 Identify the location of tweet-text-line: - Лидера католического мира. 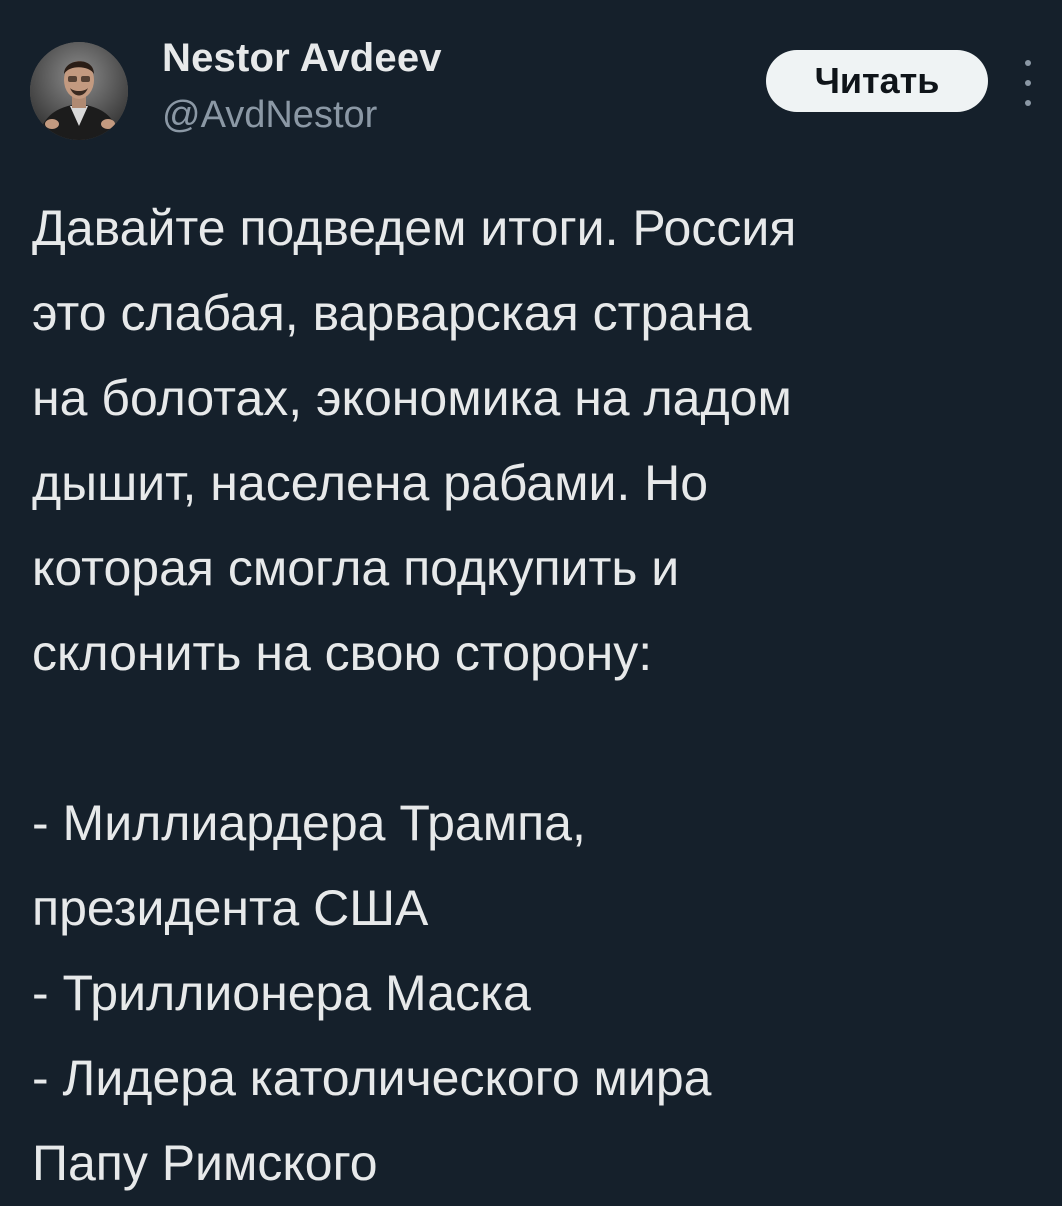
(372, 1078).